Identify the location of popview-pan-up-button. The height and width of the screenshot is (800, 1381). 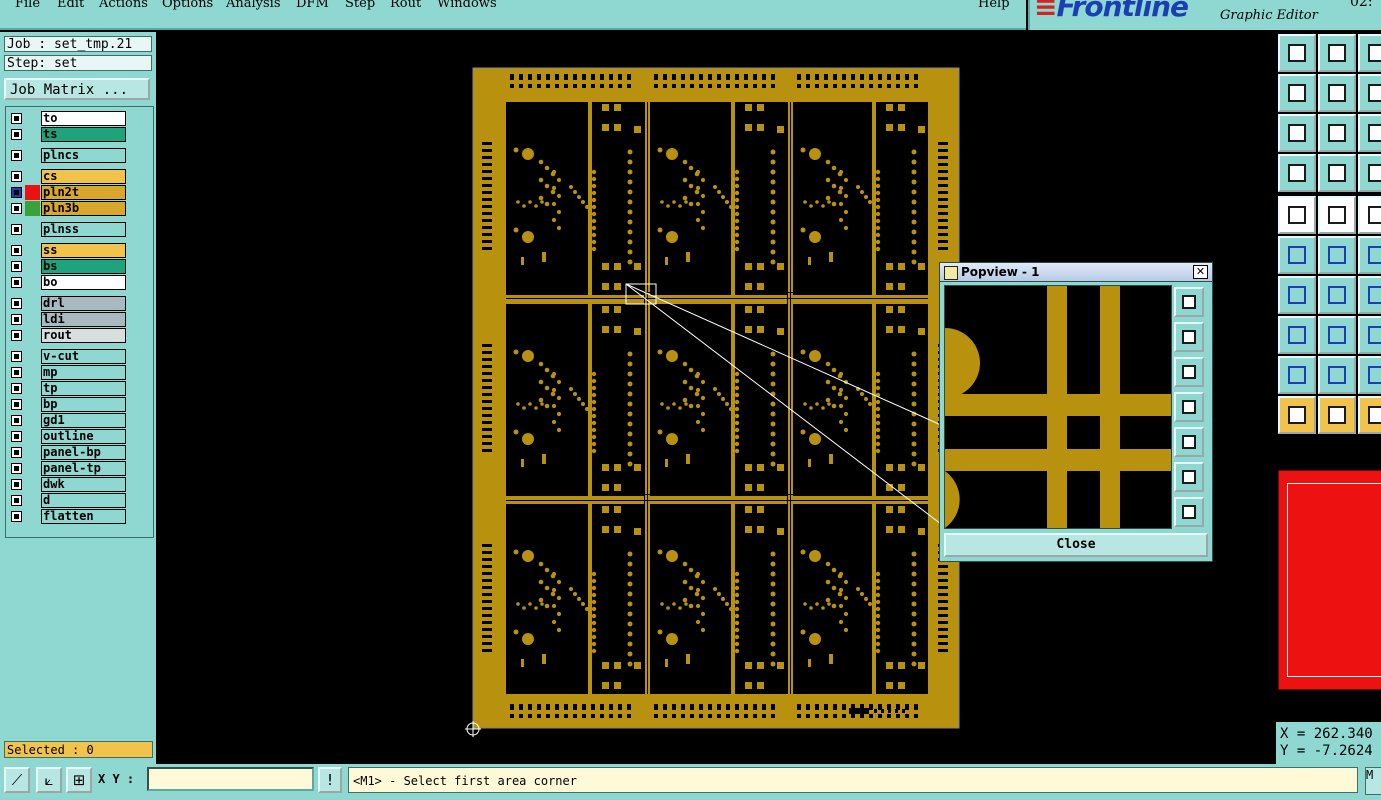
(1189, 337).